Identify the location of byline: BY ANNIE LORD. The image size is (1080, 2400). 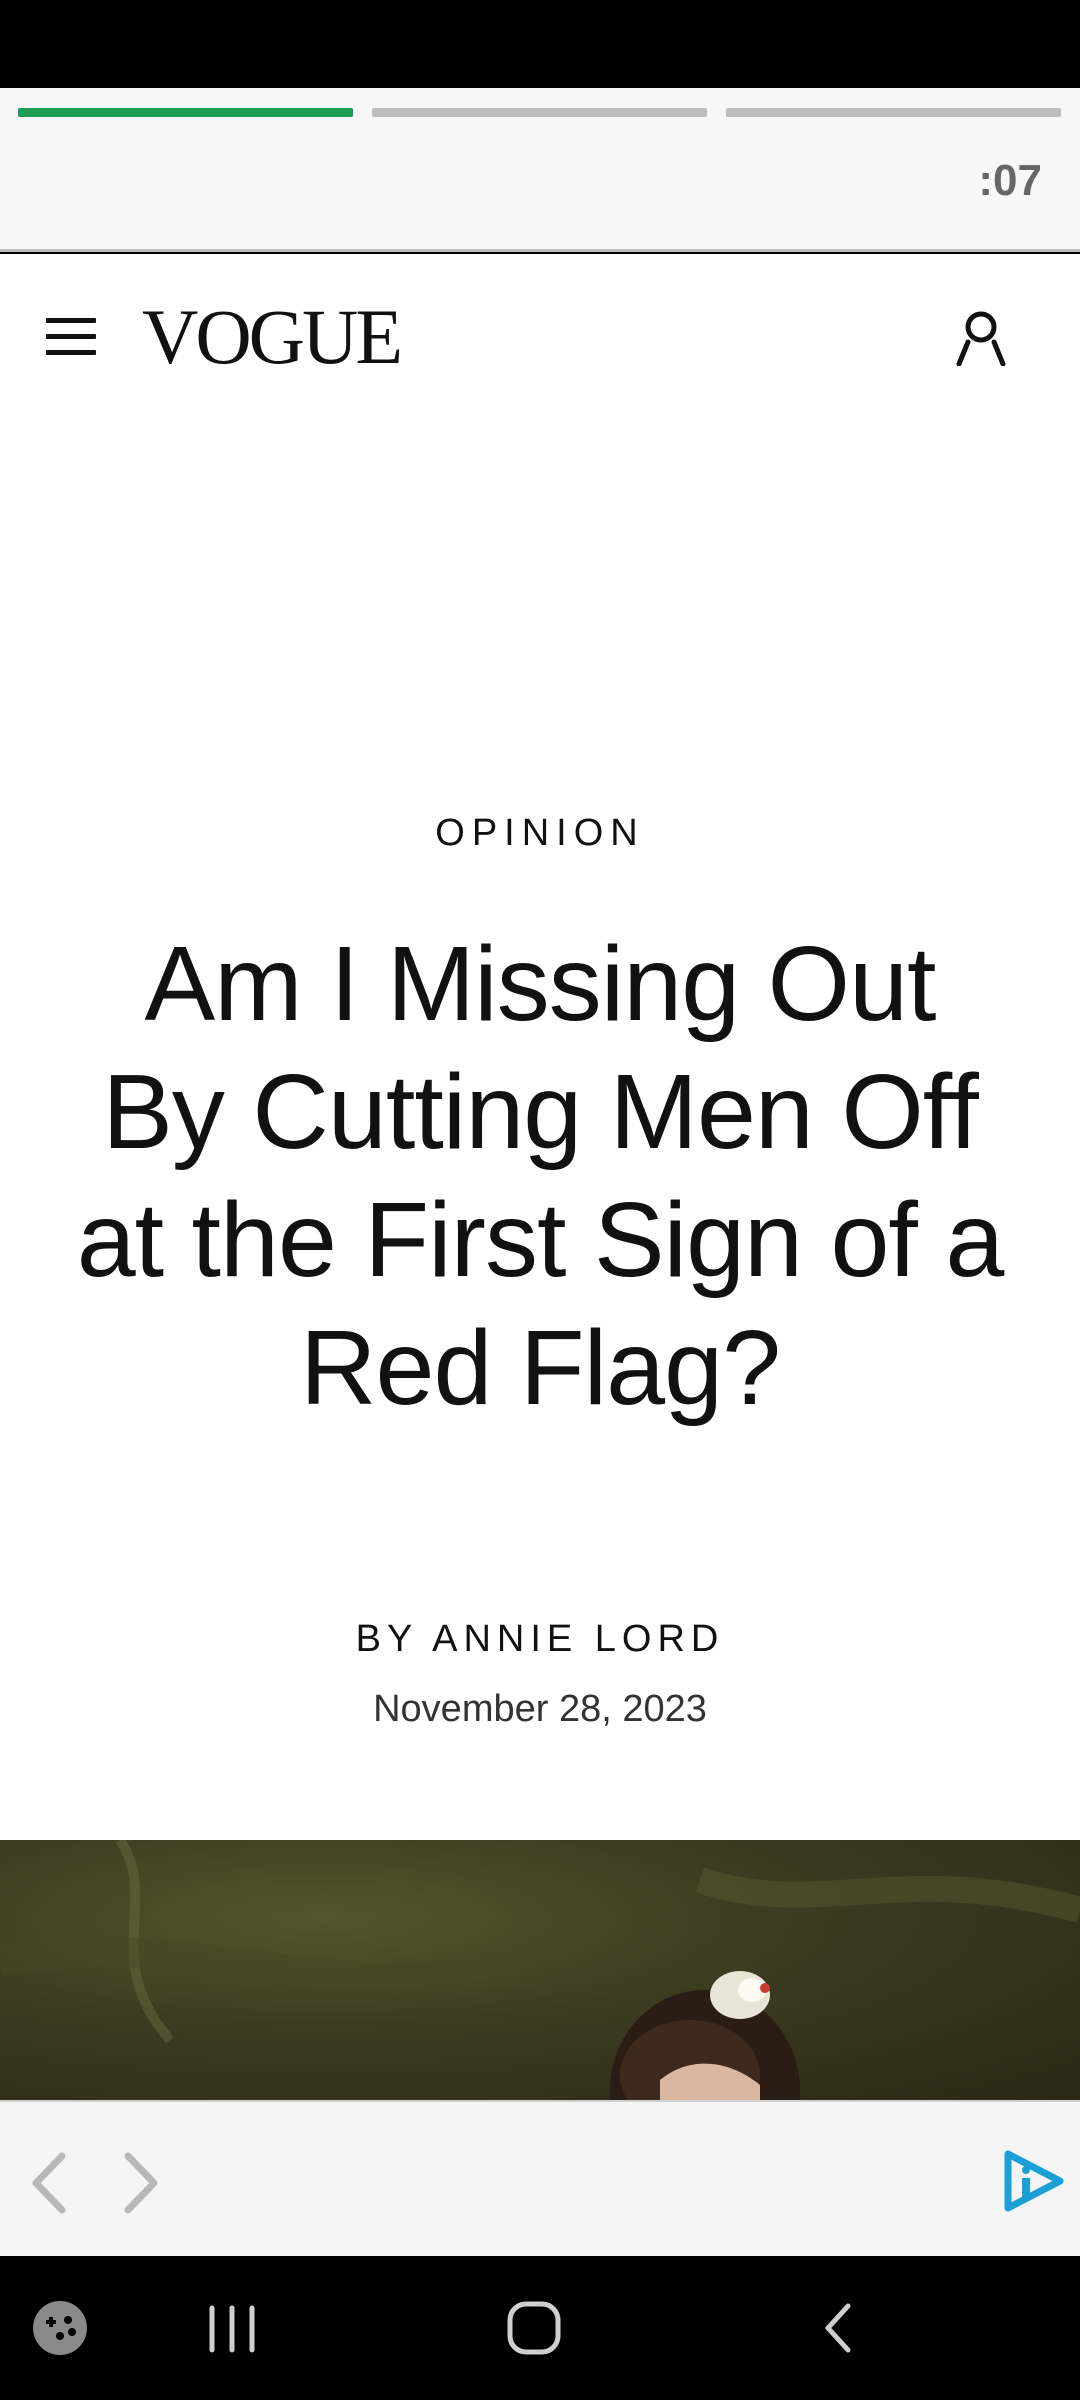
(540, 1639).